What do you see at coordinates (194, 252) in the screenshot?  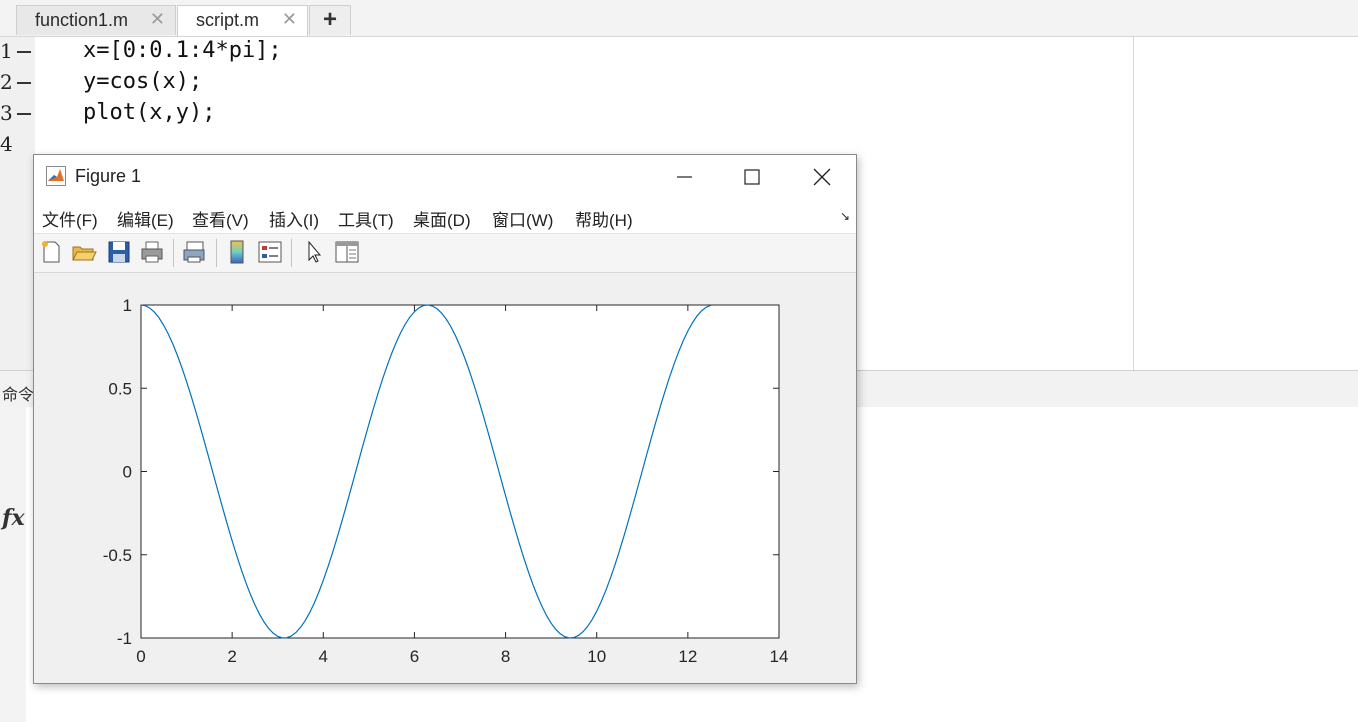 I see `print-preview-icon` at bounding box center [194, 252].